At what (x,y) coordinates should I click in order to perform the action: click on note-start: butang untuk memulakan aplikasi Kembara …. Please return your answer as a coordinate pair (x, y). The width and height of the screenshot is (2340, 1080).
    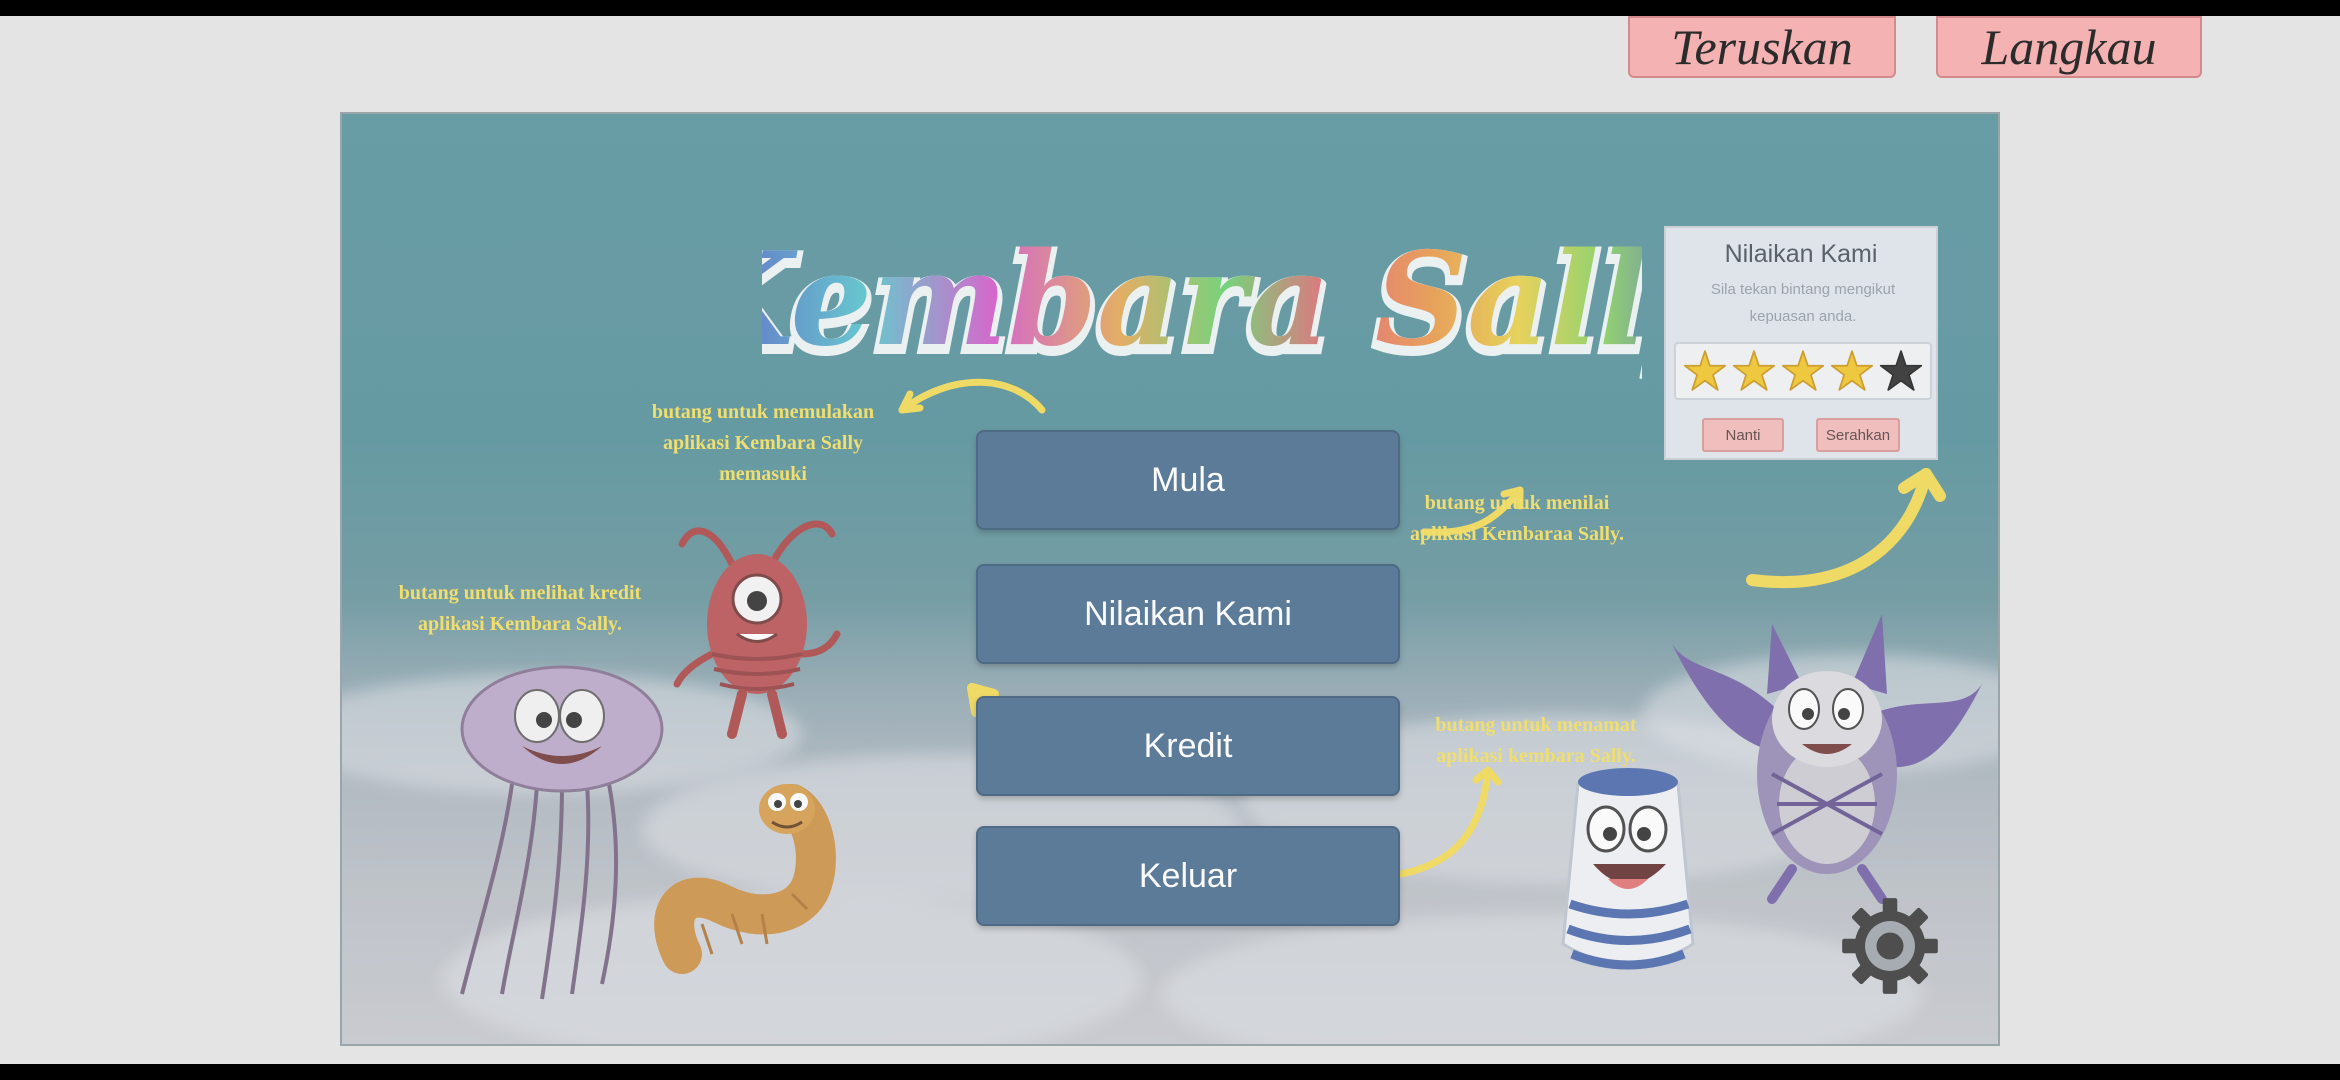
    Looking at the image, I should click on (763, 443).